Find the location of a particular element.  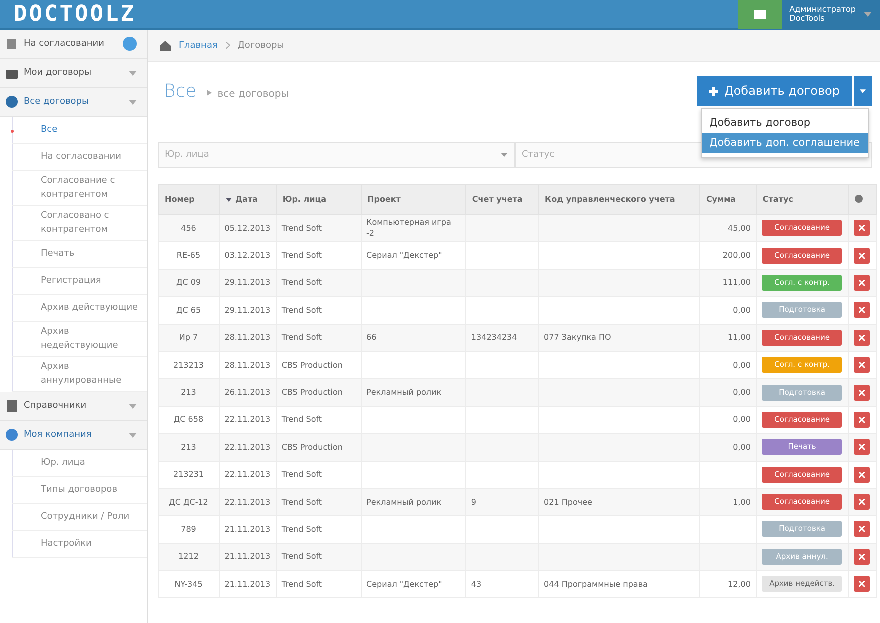

menu-item: Добавить договор is located at coordinates (785, 123).